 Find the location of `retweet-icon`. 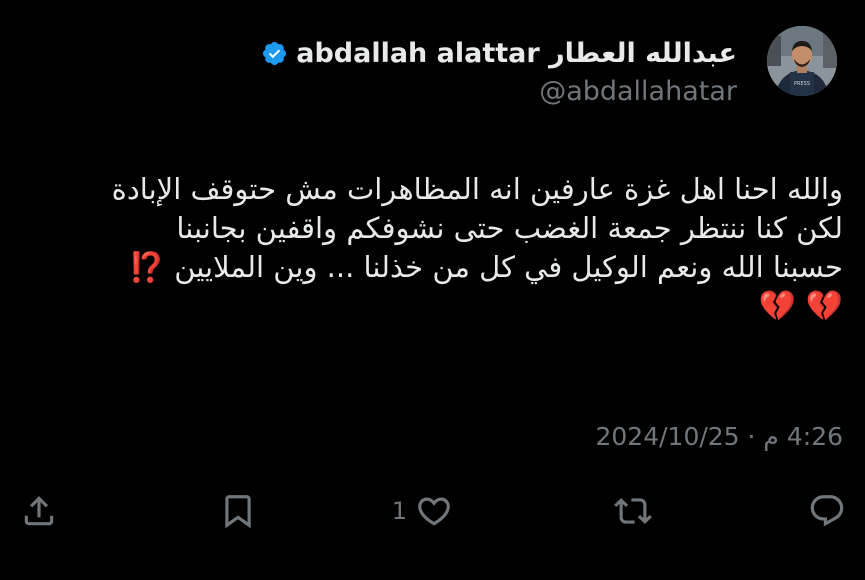

retweet-icon is located at coordinates (633, 511).